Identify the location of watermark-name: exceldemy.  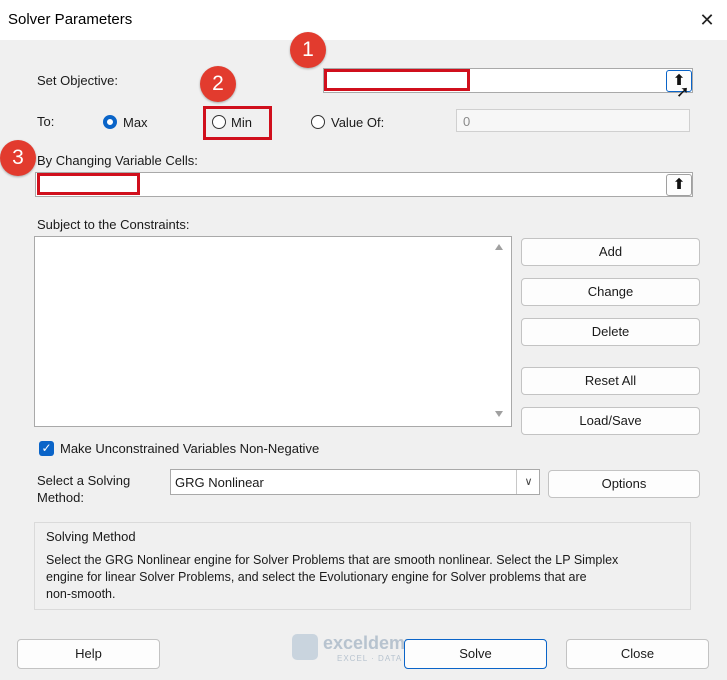
(369, 643).